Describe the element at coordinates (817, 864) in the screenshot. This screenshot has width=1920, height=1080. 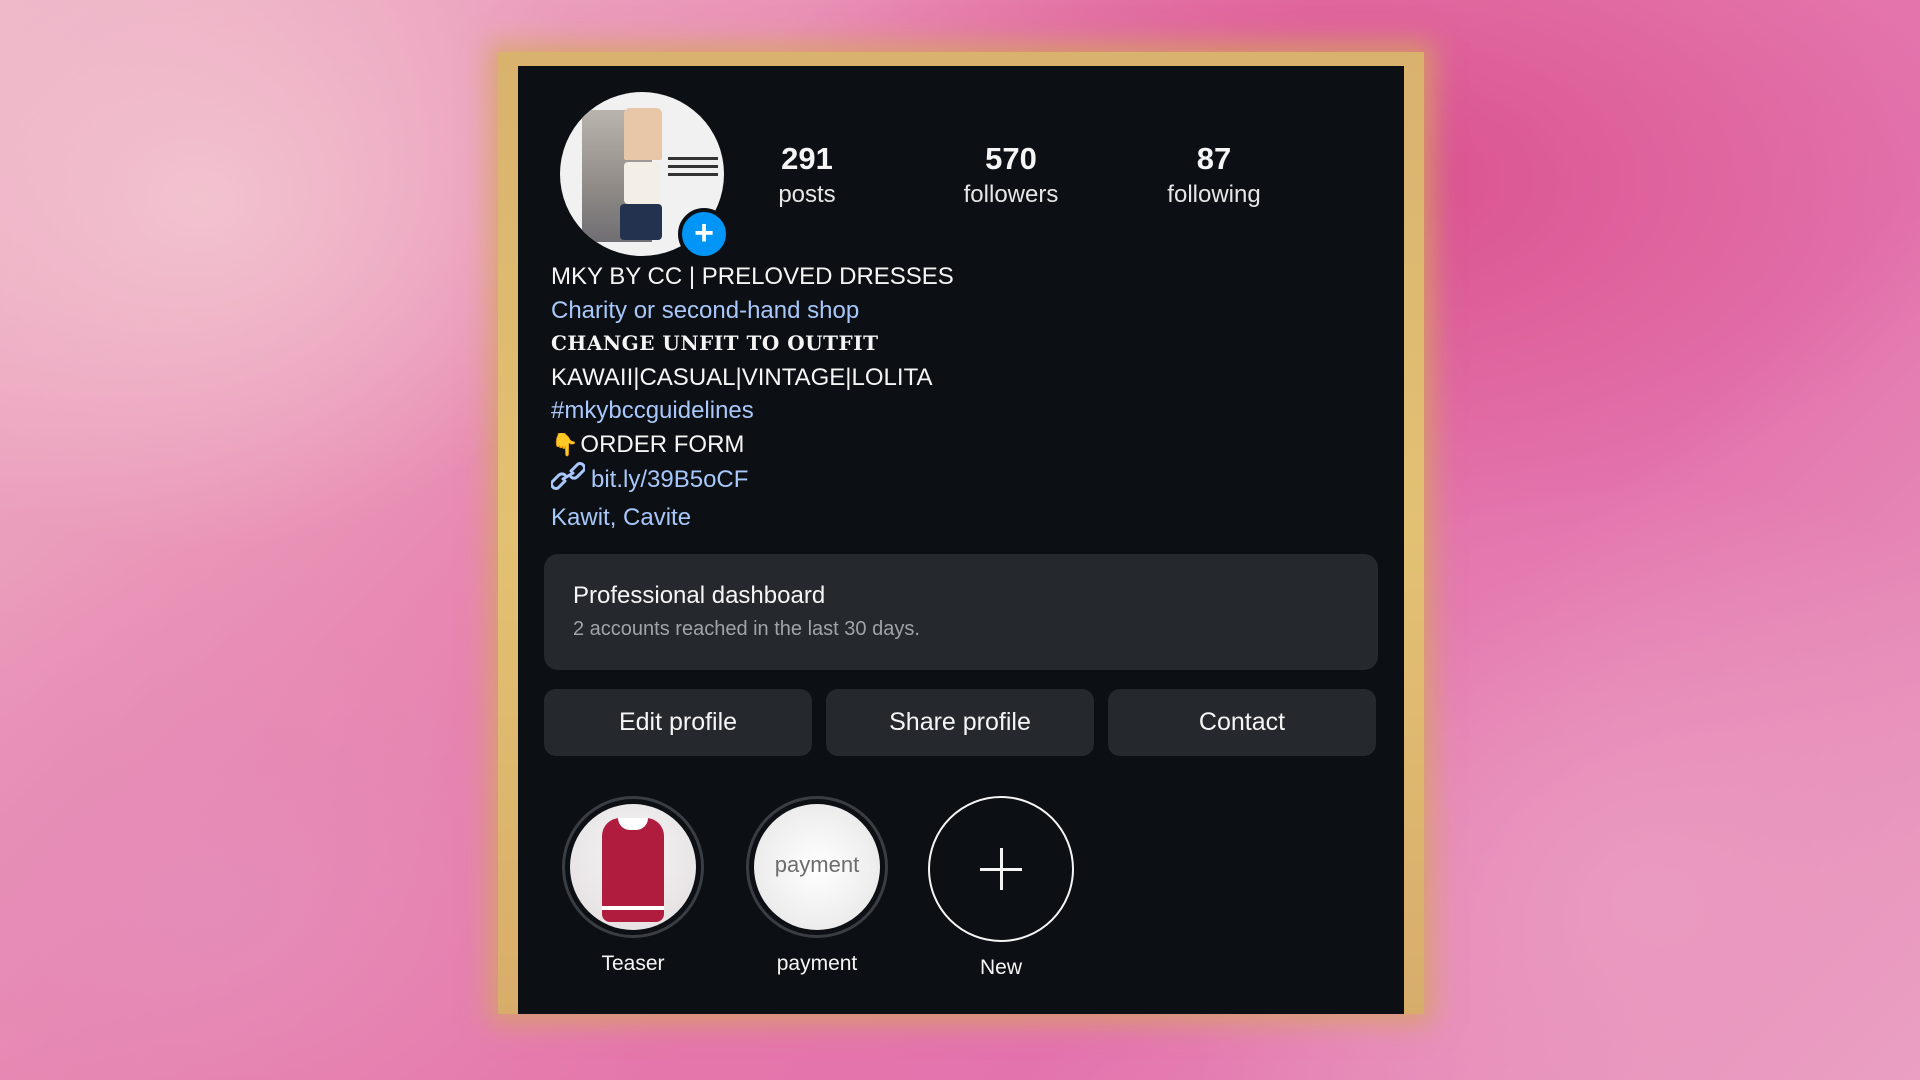
I see `payment-cover-text: payment` at that location.